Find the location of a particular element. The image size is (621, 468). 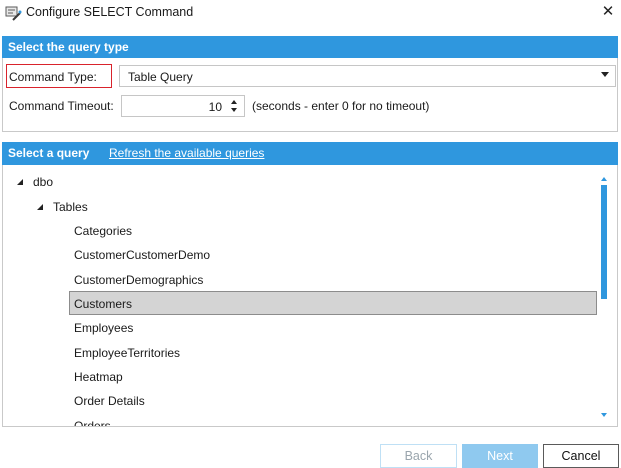

spin-up-icon is located at coordinates (234, 102).